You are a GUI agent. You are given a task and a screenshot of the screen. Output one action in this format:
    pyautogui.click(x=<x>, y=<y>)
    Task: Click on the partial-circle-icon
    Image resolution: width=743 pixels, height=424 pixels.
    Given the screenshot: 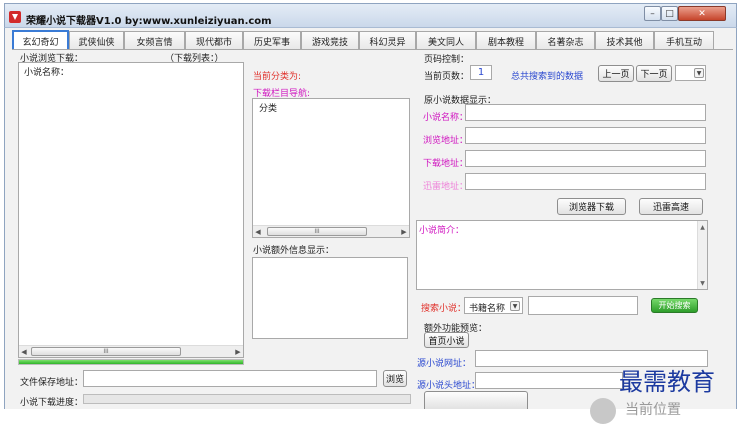 What is the action you would take?
    pyautogui.click(x=603, y=411)
    